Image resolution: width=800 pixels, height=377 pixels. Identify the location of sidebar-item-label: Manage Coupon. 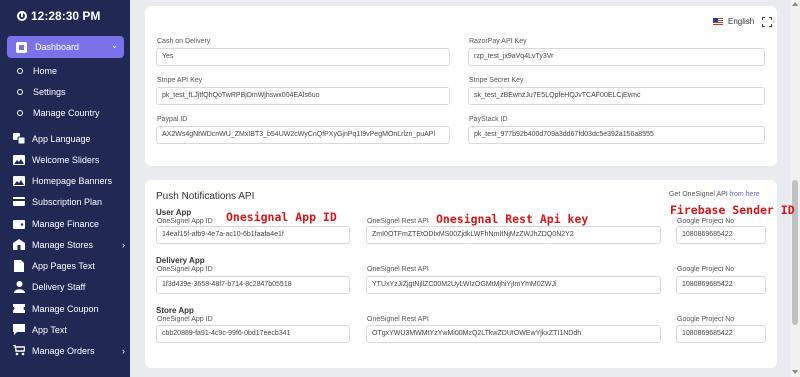
(65, 308).